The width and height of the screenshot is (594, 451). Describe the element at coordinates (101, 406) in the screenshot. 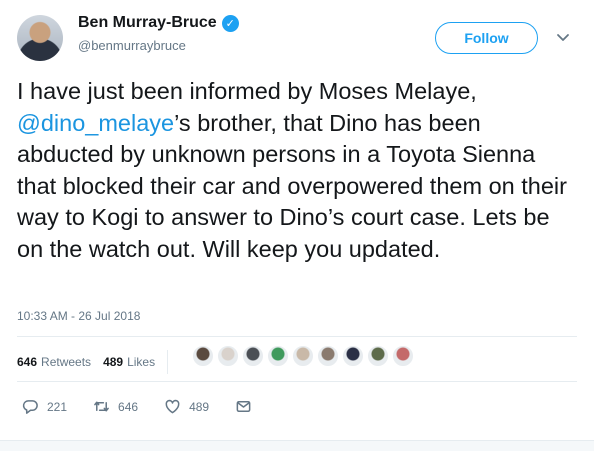

I see `retweet-icon` at that location.